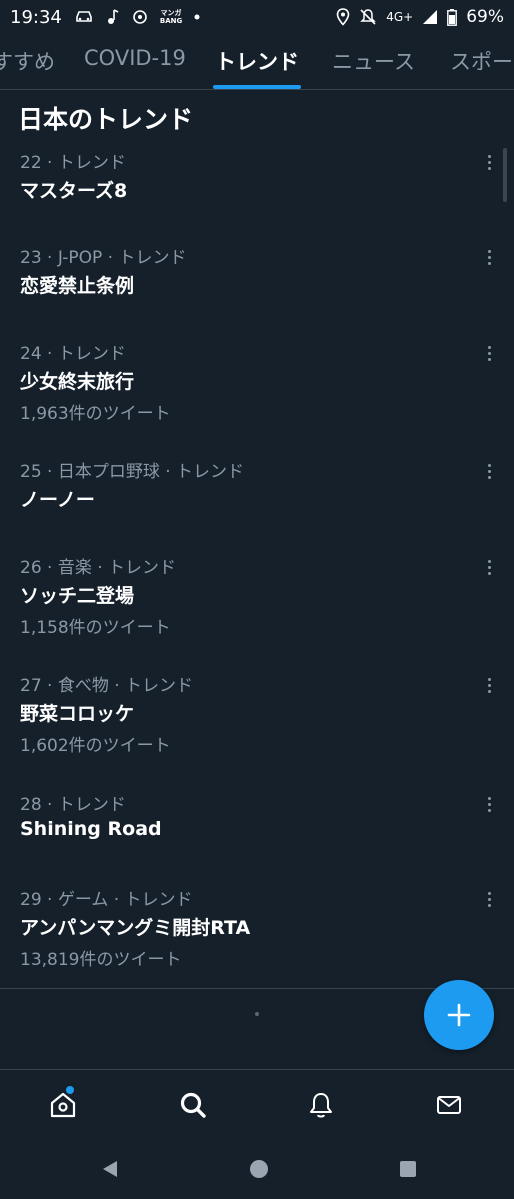 Image resolution: width=514 pixels, height=1199 pixels. Describe the element at coordinates (197, 17) in the screenshot. I see `dot-icon` at that location.